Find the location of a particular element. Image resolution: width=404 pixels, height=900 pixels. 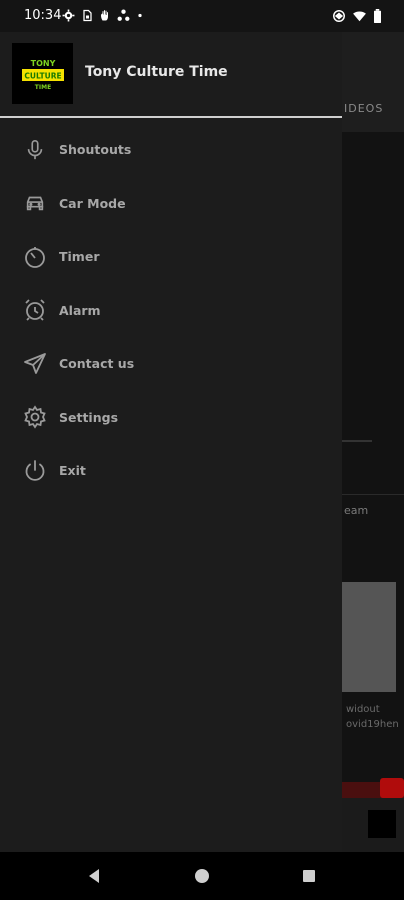

menu-item-alarm: Alarm is located at coordinates (171, 311).